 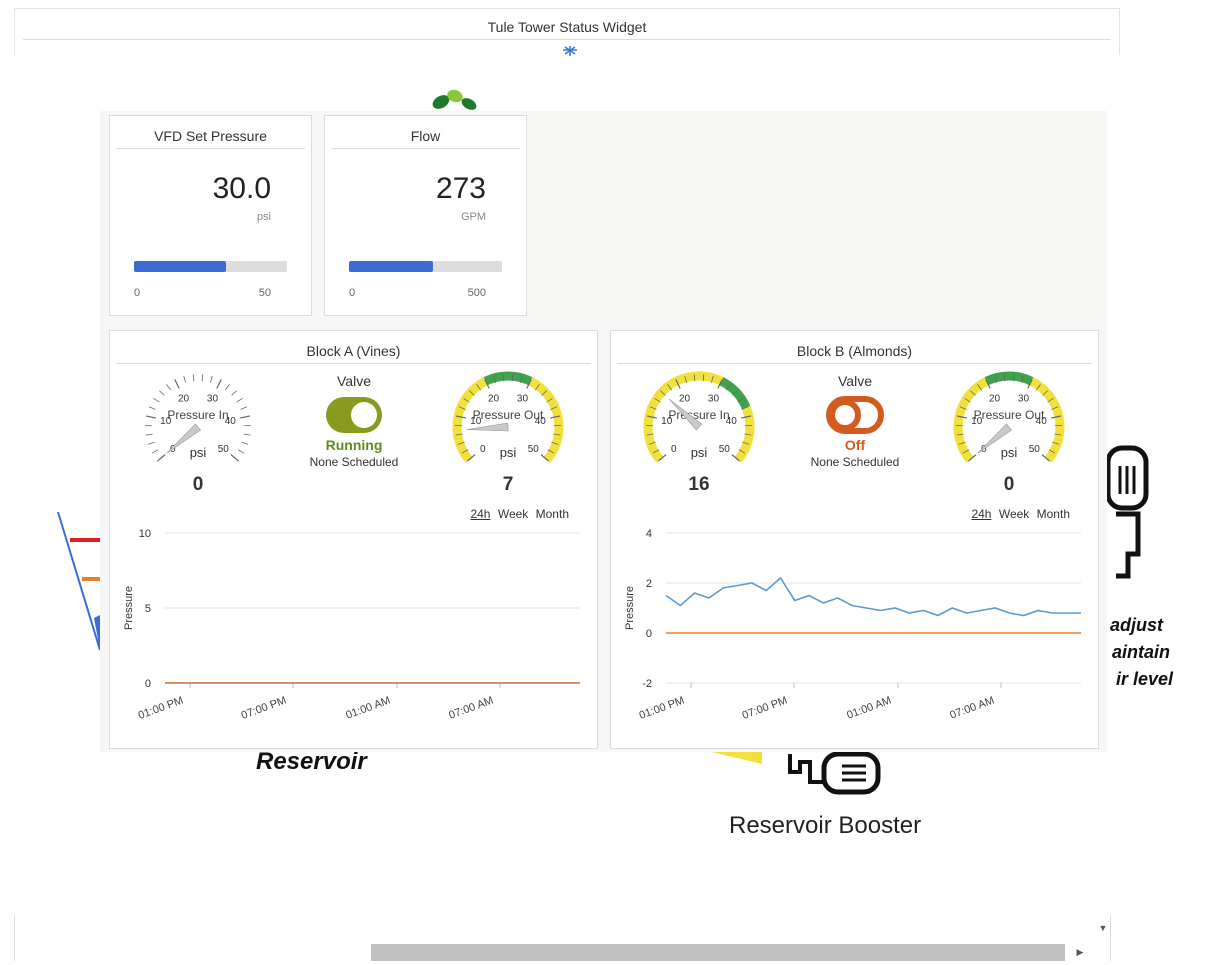 What do you see at coordinates (354, 462) in the screenshot?
I see `block-a-valve-schedule: None Scheduled` at bounding box center [354, 462].